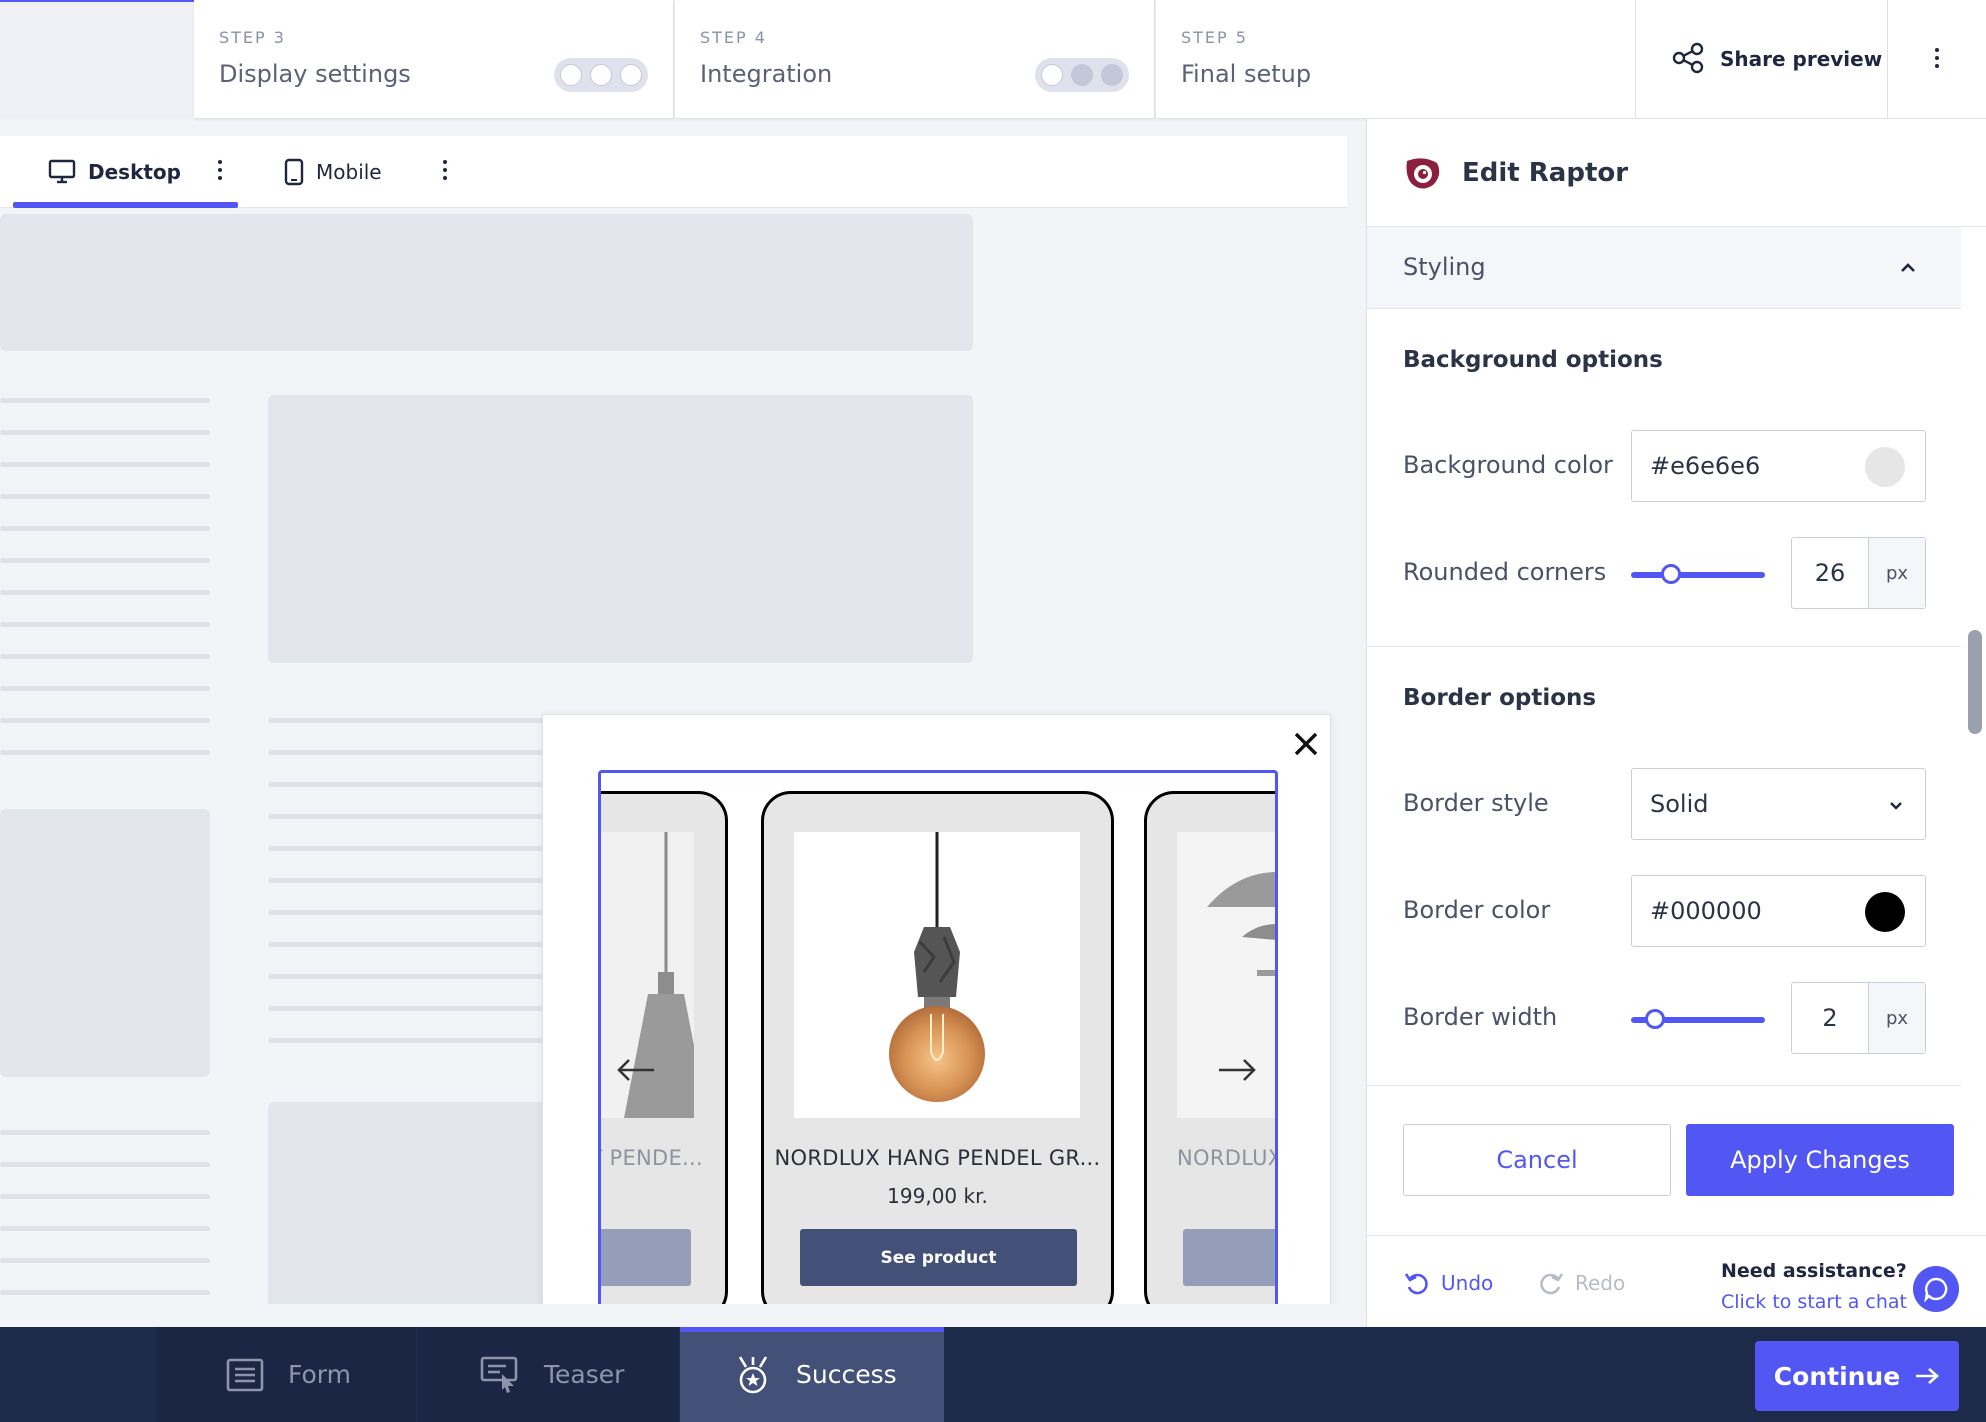 This screenshot has height=1422, width=1986. What do you see at coordinates (349, 172) in the screenshot?
I see `tab-mobile-label: Mobile` at bounding box center [349, 172].